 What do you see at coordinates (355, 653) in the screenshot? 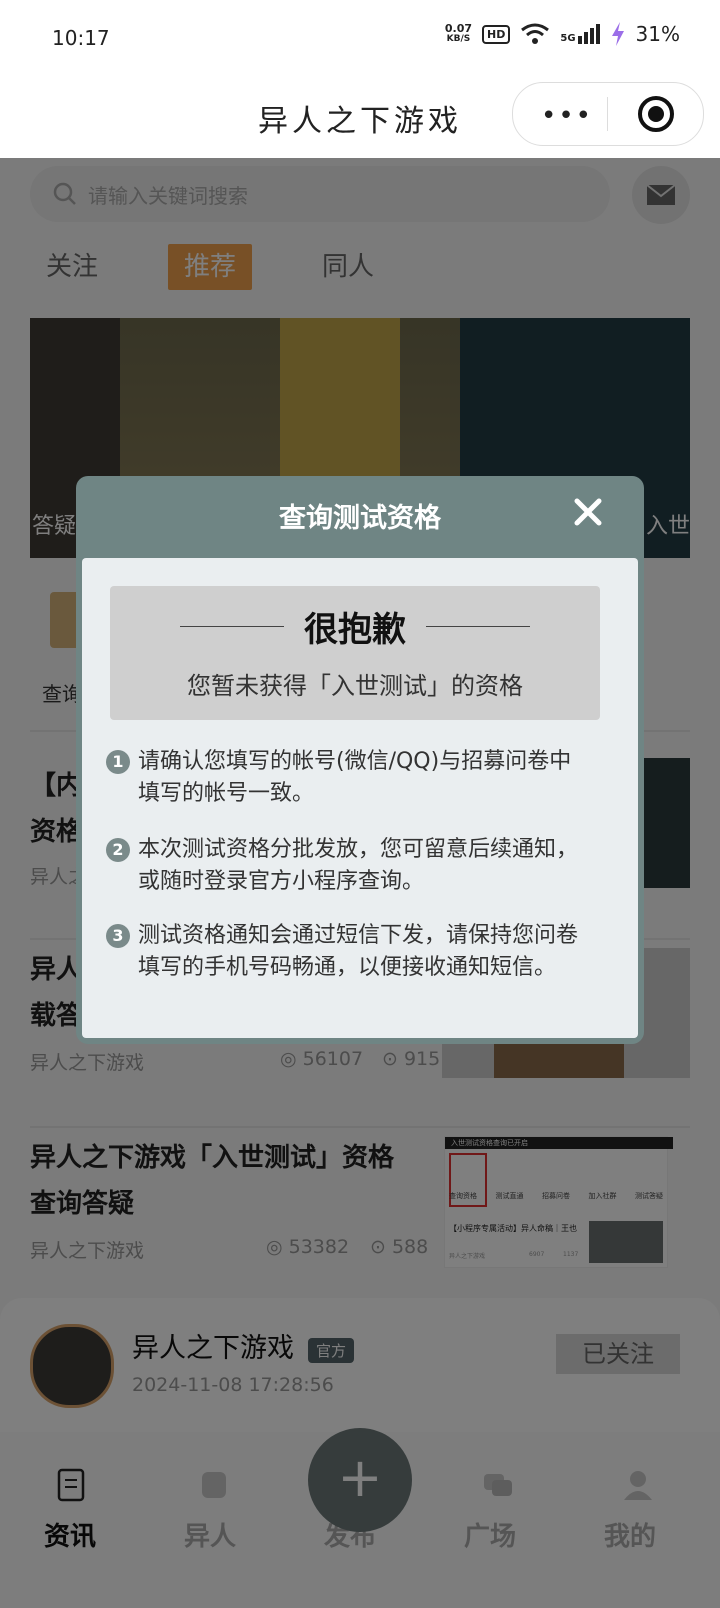
I see `result-box: 很抱歉 您暂未获得「入世测试」的资格` at bounding box center [355, 653].